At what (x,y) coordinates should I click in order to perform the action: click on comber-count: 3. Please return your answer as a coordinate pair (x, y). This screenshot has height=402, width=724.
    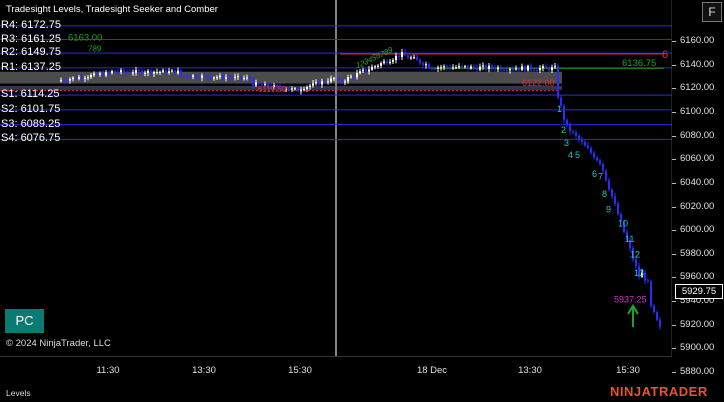
    Looking at the image, I should click on (566, 143).